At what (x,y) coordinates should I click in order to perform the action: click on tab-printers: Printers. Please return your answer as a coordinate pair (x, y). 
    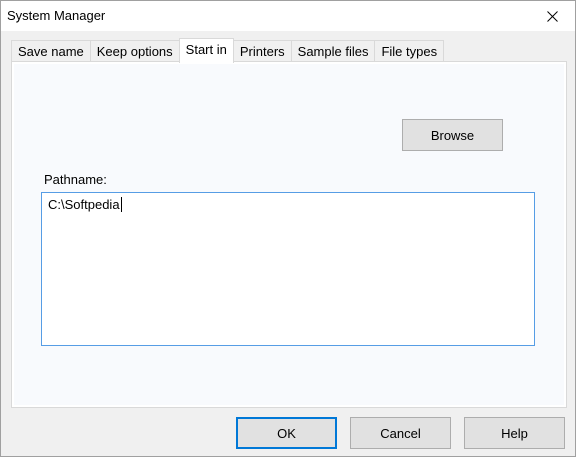
    Looking at the image, I should click on (262, 51).